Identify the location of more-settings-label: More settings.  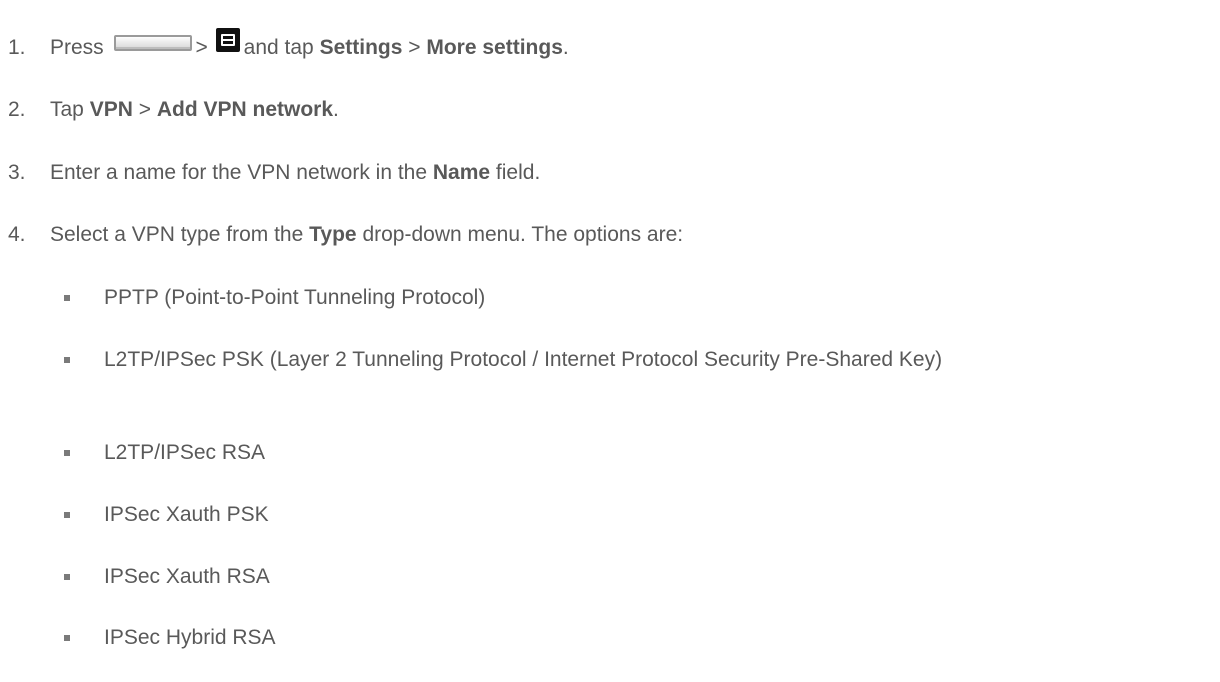
(494, 47).